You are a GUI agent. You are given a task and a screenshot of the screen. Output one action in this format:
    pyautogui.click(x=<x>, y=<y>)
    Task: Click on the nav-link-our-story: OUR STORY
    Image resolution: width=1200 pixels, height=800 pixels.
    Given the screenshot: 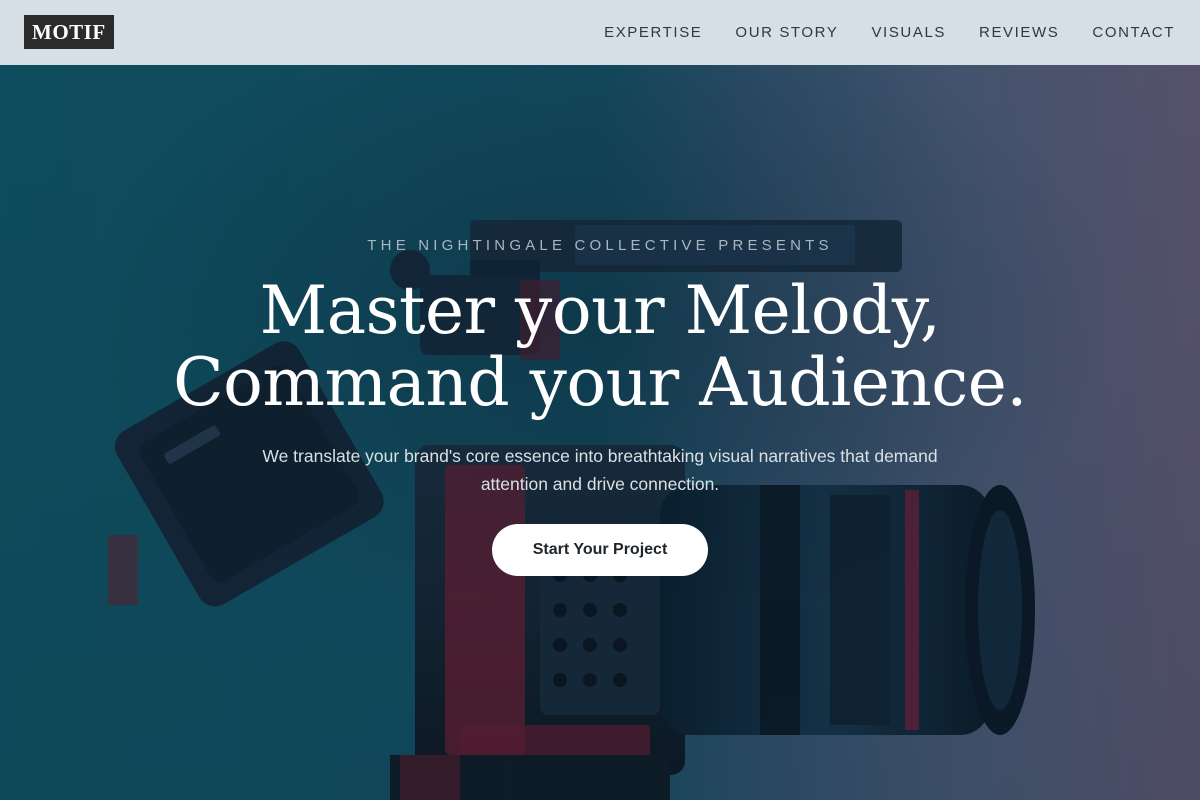 What is the action you would take?
    pyautogui.click(x=786, y=32)
    